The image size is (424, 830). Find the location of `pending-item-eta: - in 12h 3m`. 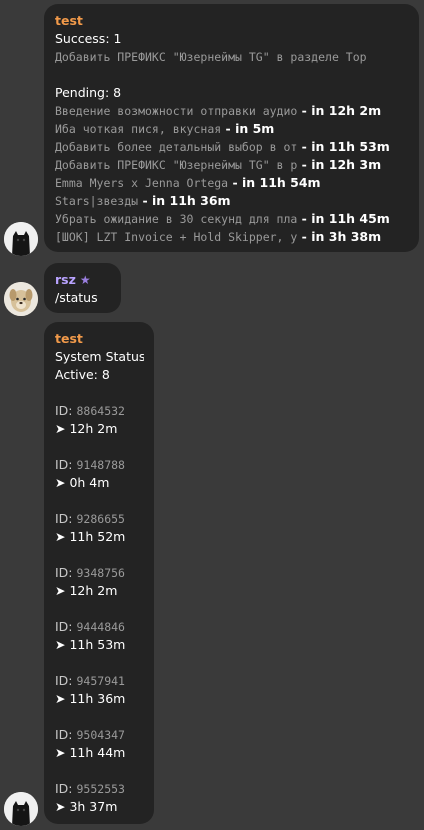

pending-item-eta: - in 12h 3m is located at coordinates (339, 164).